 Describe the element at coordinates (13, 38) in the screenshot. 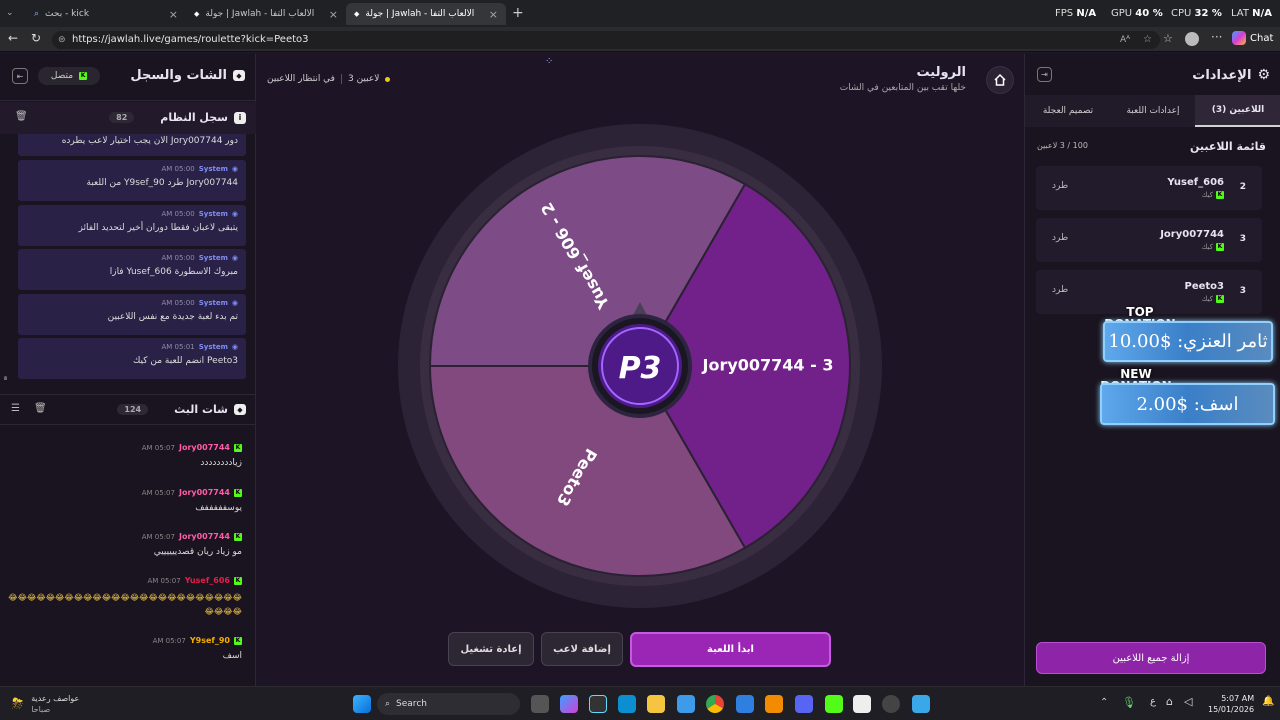

I see `back-icon: ←` at that location.